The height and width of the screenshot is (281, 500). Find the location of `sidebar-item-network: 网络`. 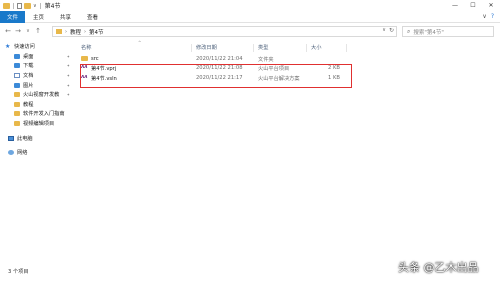

sidebar-item-network: 网络 is located at coordinates (36, 153).